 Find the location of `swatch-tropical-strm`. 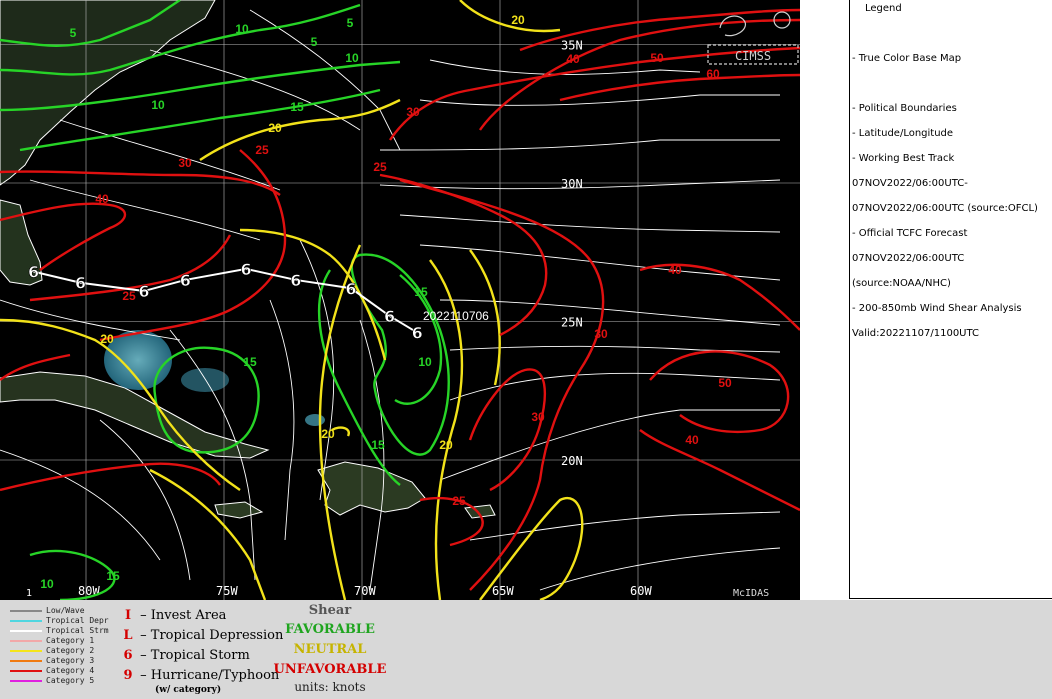

swatch-tropical-strm is located at coordinates (26, 630).